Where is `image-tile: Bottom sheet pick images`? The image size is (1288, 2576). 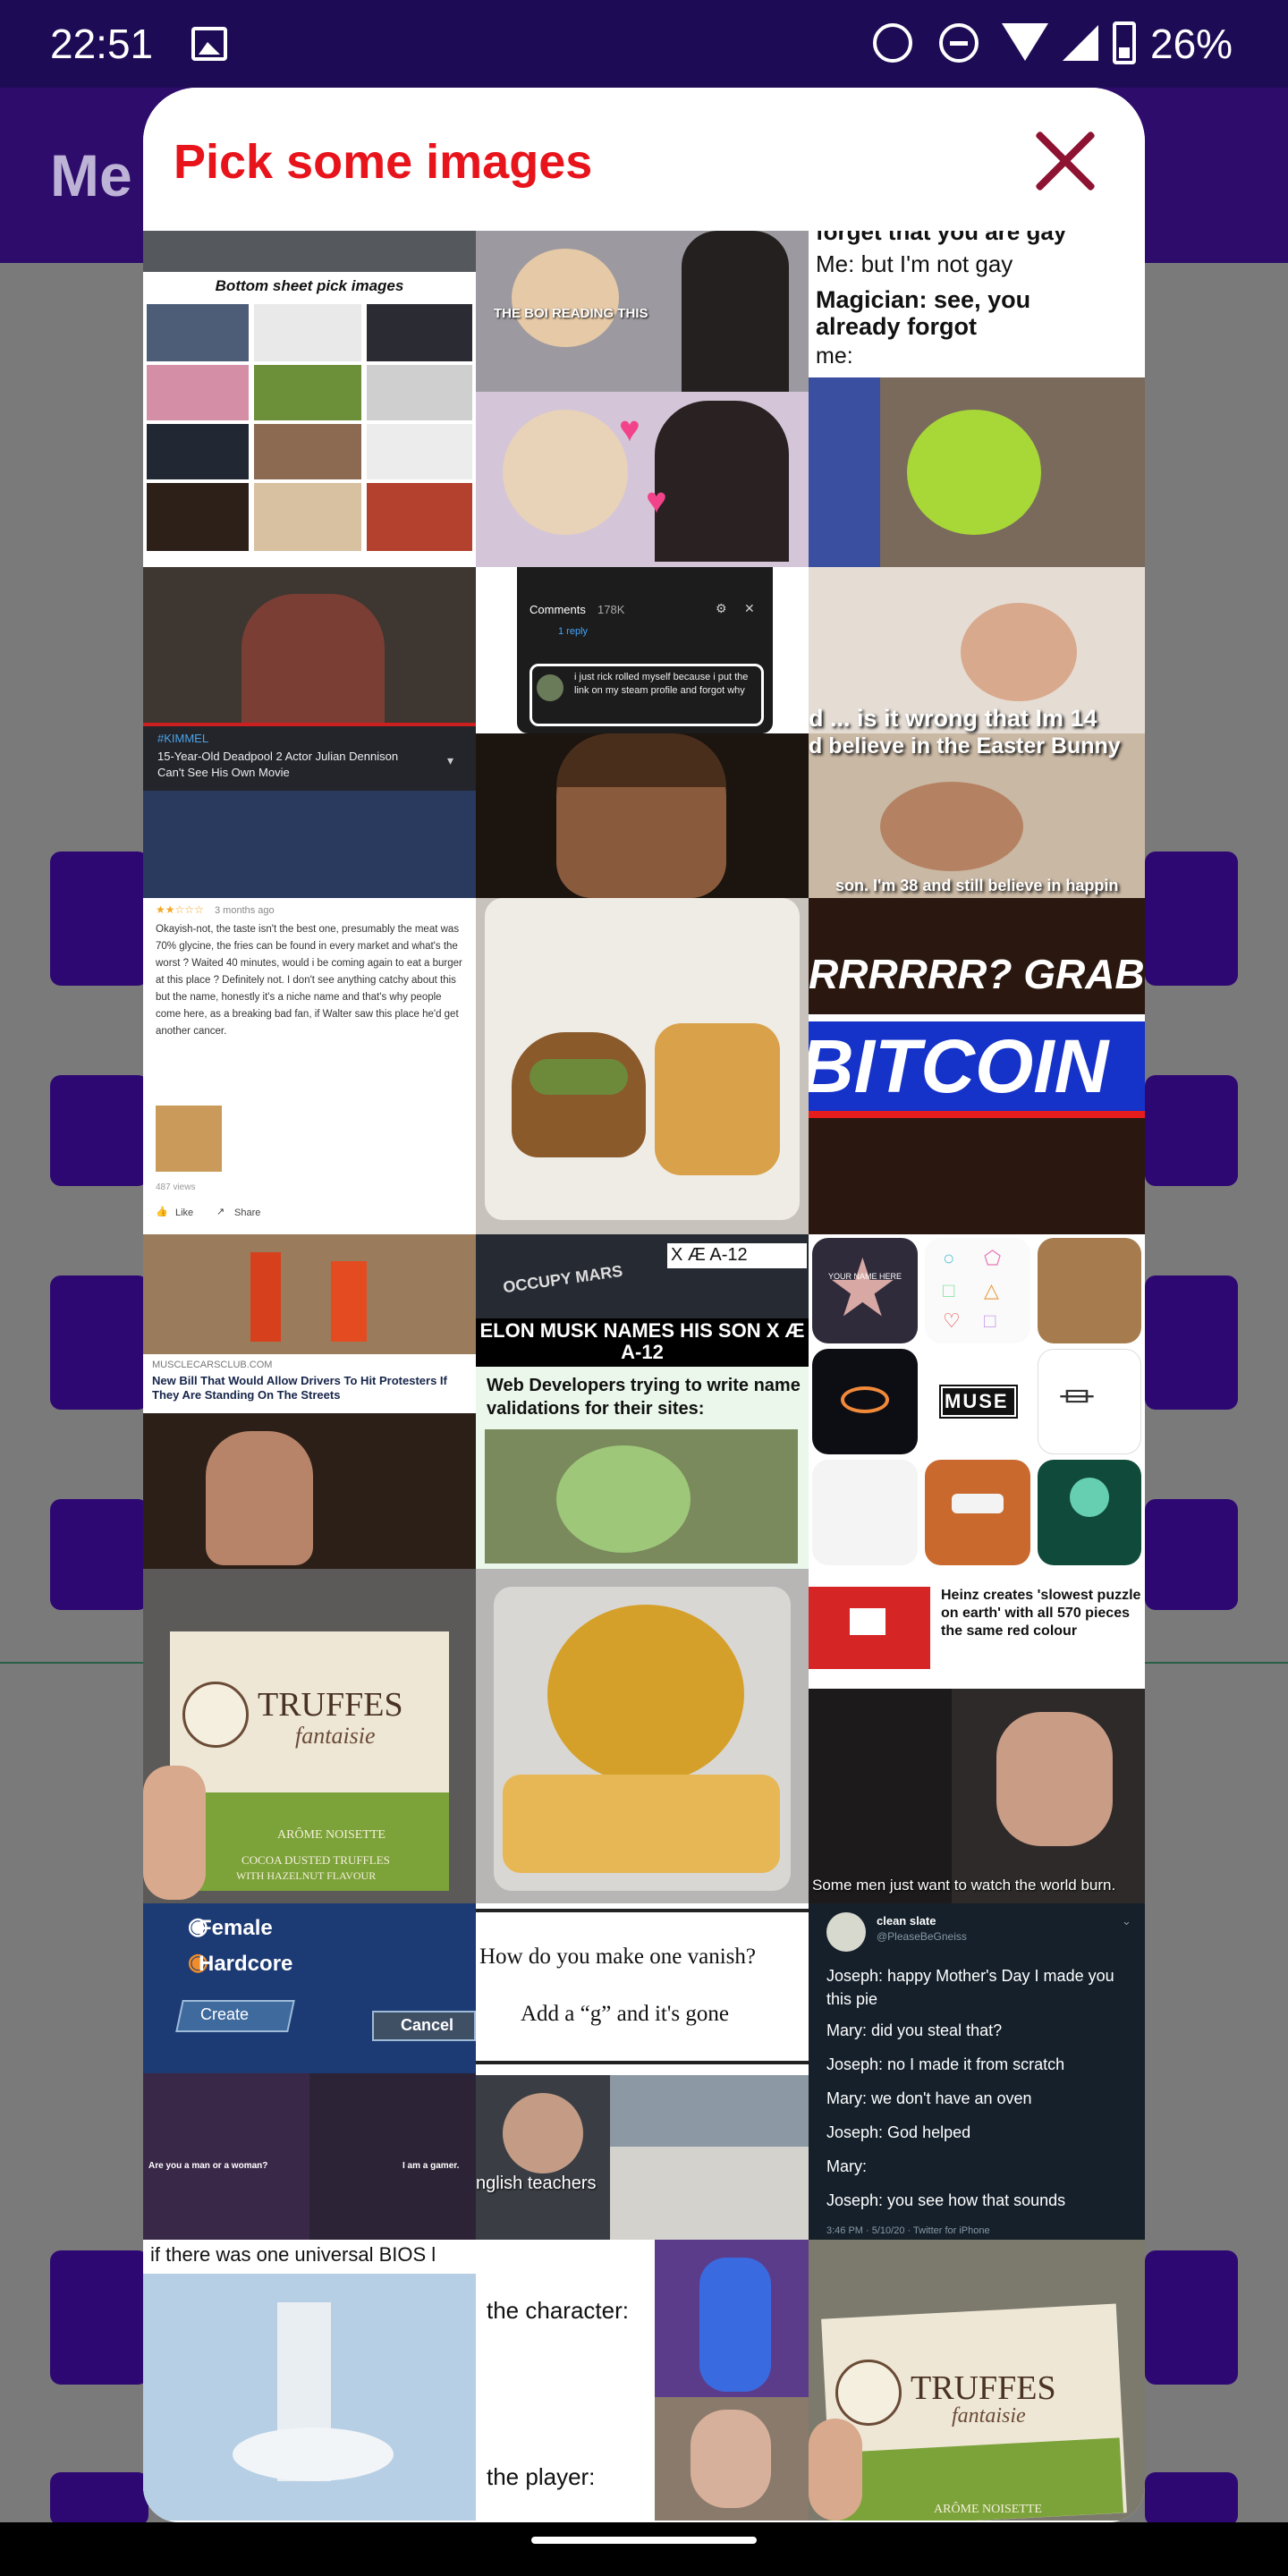 image-tile: Bottom sheet pick images is located at coordinates (309, 399).